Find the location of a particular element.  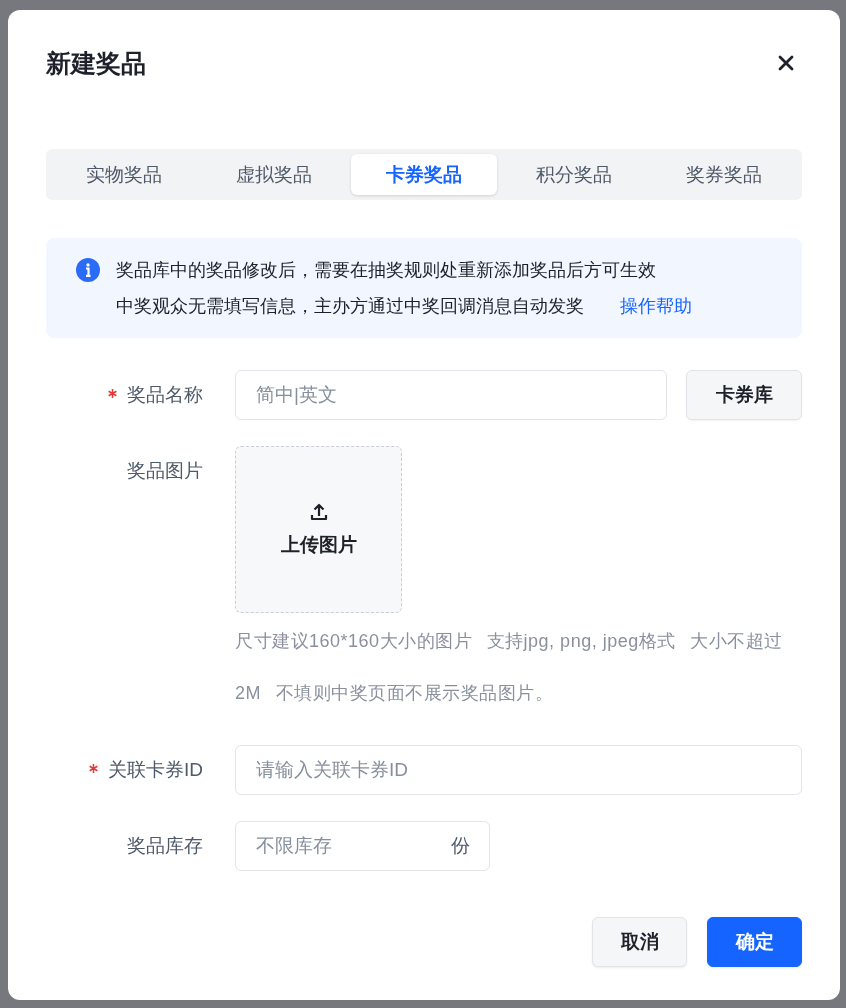

close-icon is located at coordinates (786, 63).